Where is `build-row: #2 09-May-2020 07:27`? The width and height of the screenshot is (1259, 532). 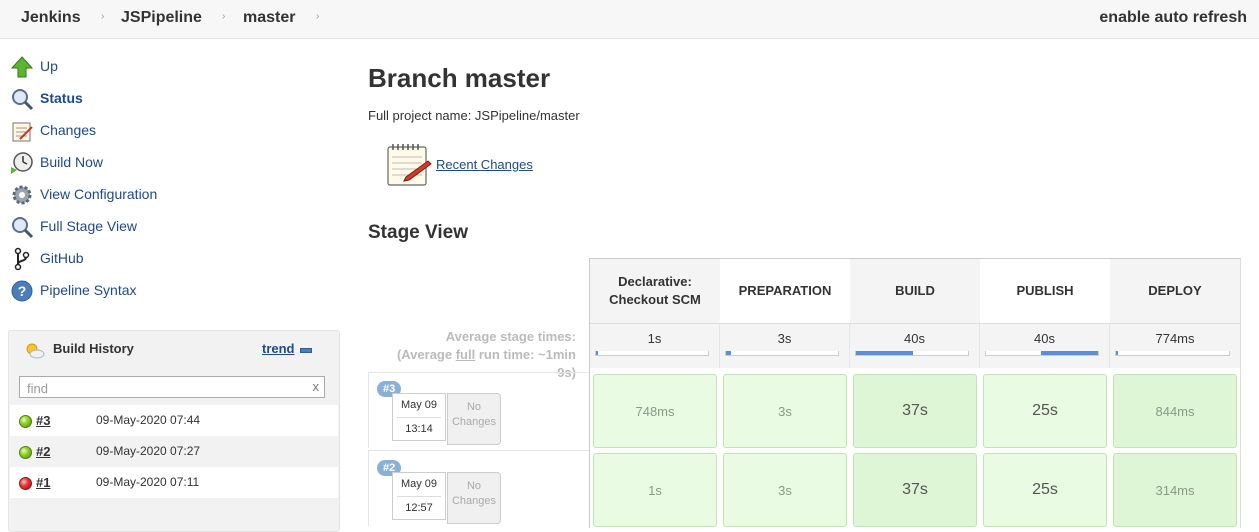
build-row: #2 09-May-2020 07:27 is located at coordinates (174, 451).